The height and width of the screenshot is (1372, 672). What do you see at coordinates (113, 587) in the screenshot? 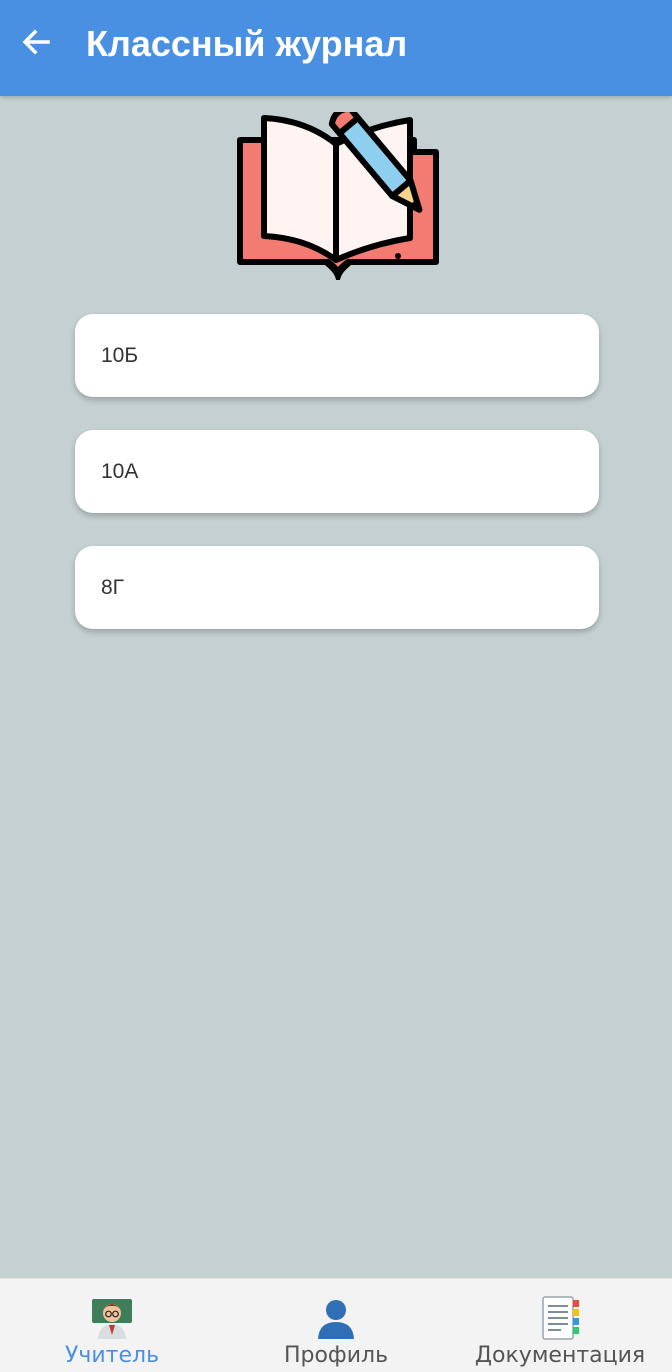
I see `class-label: 8Г` at bounding box center [113, 587].